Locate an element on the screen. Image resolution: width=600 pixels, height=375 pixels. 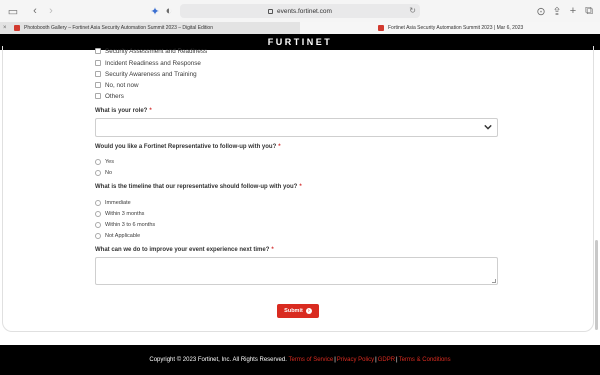
radio-option: No is located at coordinates (103, 173).